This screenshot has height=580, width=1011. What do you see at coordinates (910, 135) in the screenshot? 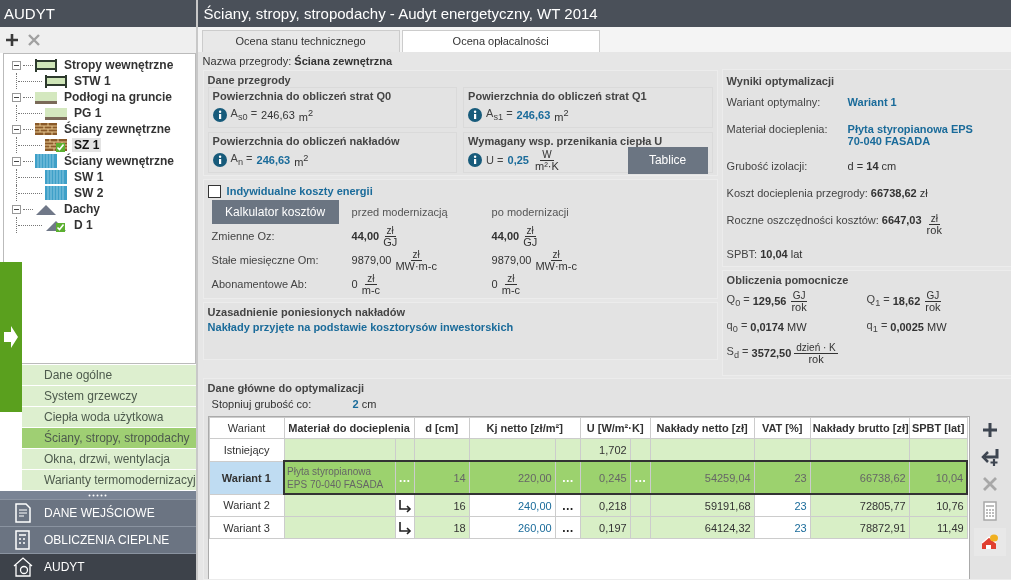
I see `result-value: Płyta styropianowa EPS 70-040 FASADA` at bounding box center [910, 135].